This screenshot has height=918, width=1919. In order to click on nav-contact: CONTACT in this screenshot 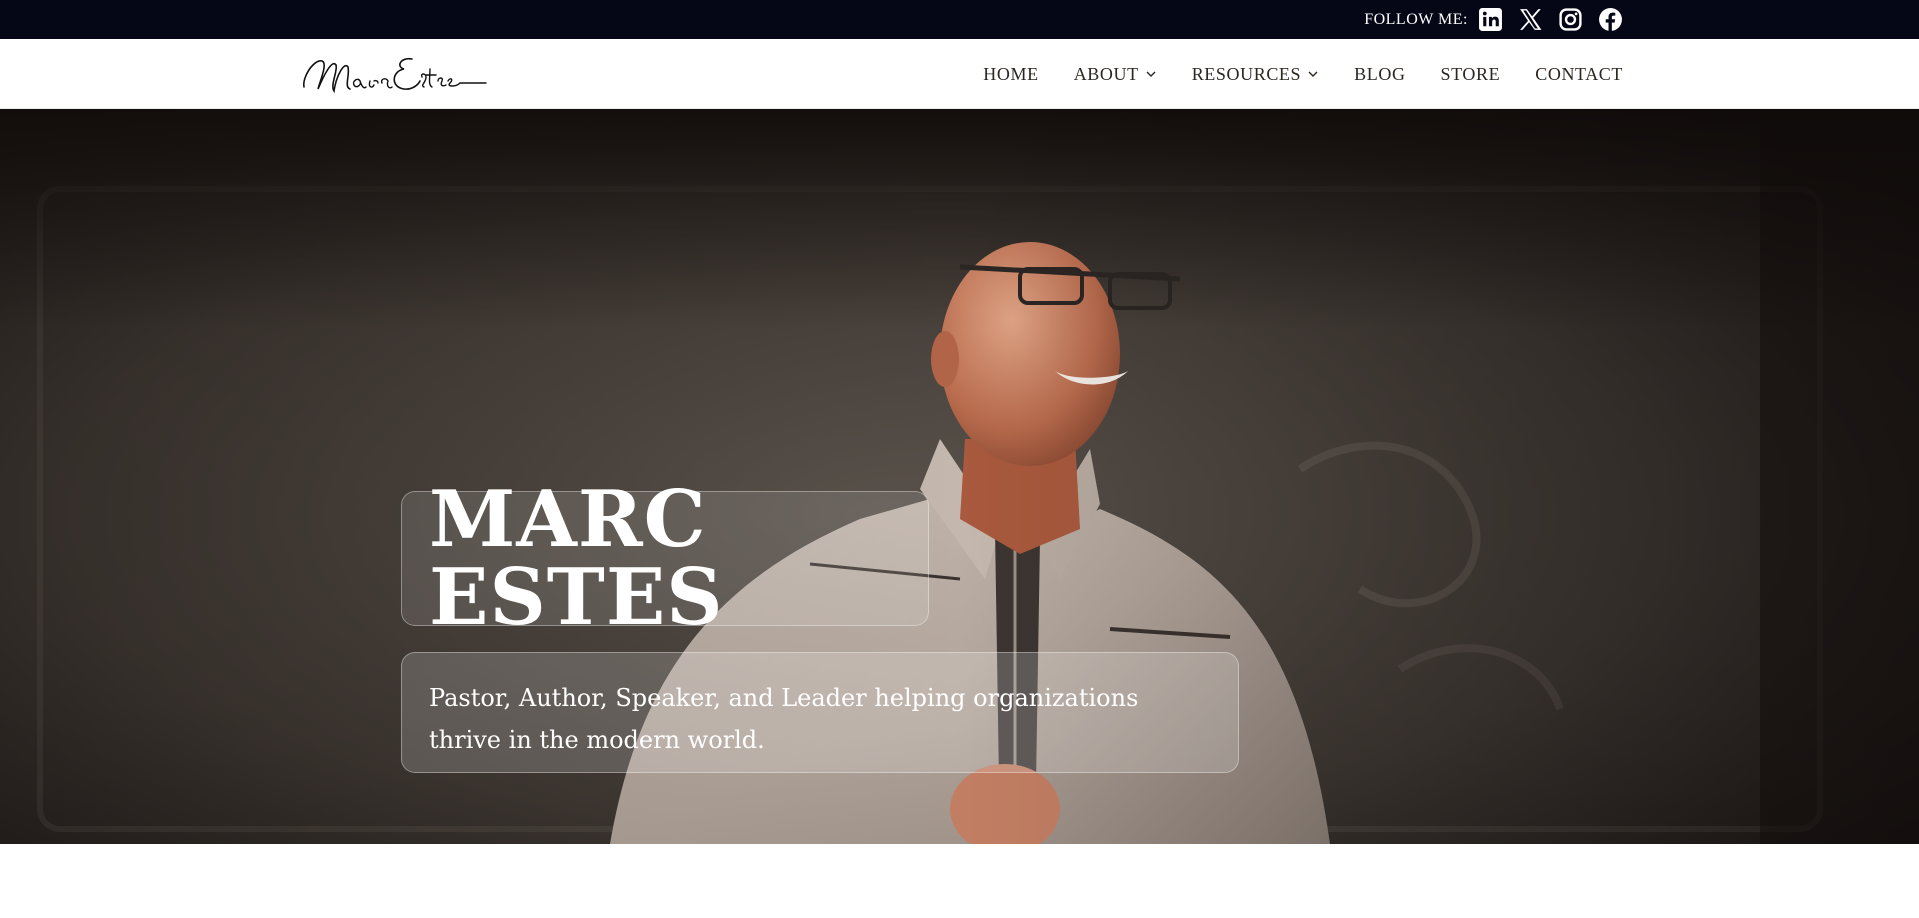, I will do `click(1579, 74)`.